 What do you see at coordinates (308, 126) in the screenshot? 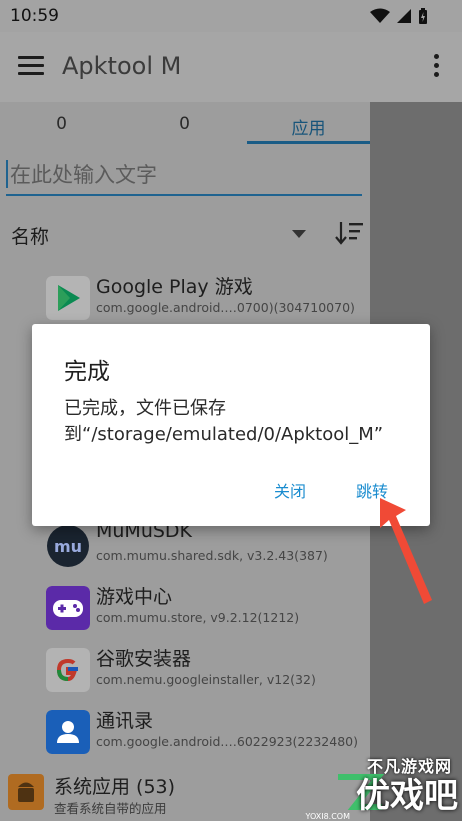
I see `tab-apps: 应用` at bounding box center [308, 126].